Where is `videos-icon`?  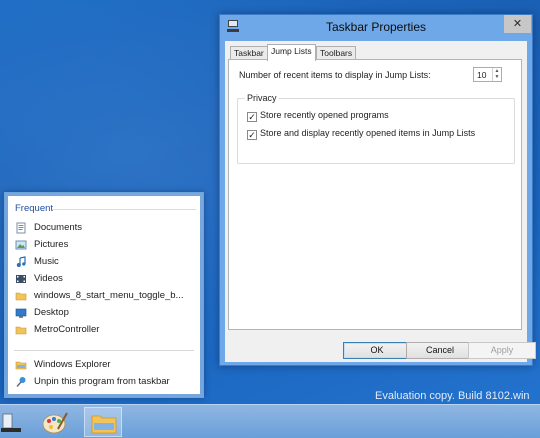 videos-icon is located at coordinates (21, 279).